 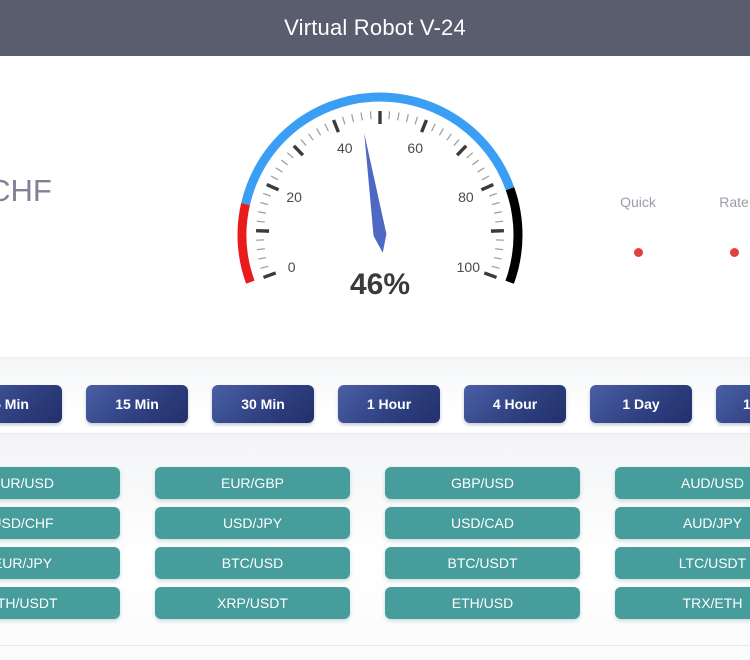 I want to click on currency-pair-button: GBP/USD, so click(x=482, y=483).